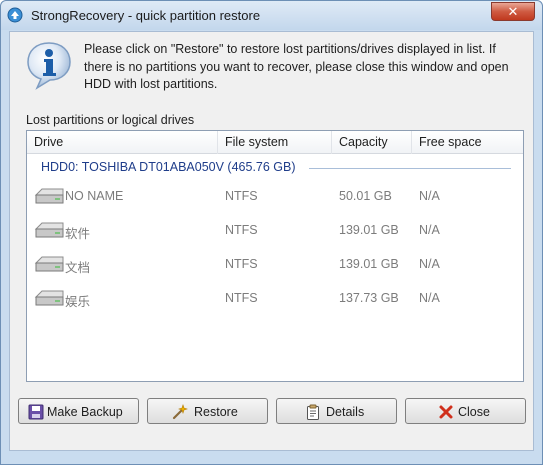 The height and width of the screenshot is (465, 543). I want to click on make-backup-label: Make Backup, so click(85, 412).